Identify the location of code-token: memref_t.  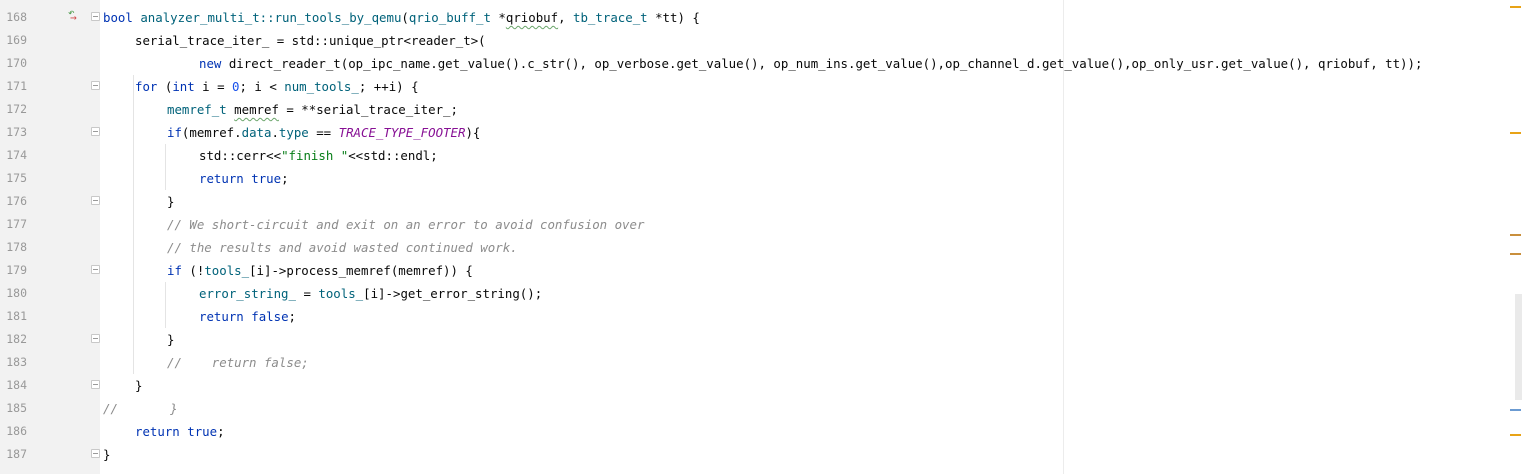
(197, 109).